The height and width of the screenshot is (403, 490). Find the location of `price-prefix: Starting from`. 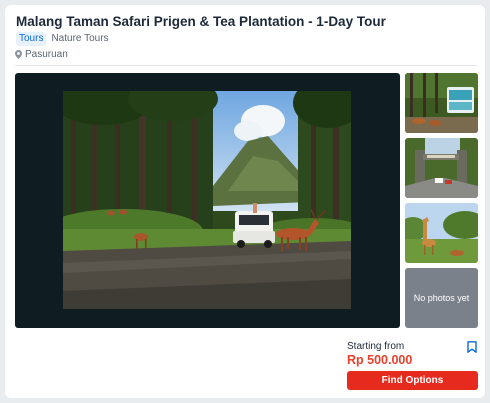

price-prefix: Starting from is located at coordinates (376, 346).